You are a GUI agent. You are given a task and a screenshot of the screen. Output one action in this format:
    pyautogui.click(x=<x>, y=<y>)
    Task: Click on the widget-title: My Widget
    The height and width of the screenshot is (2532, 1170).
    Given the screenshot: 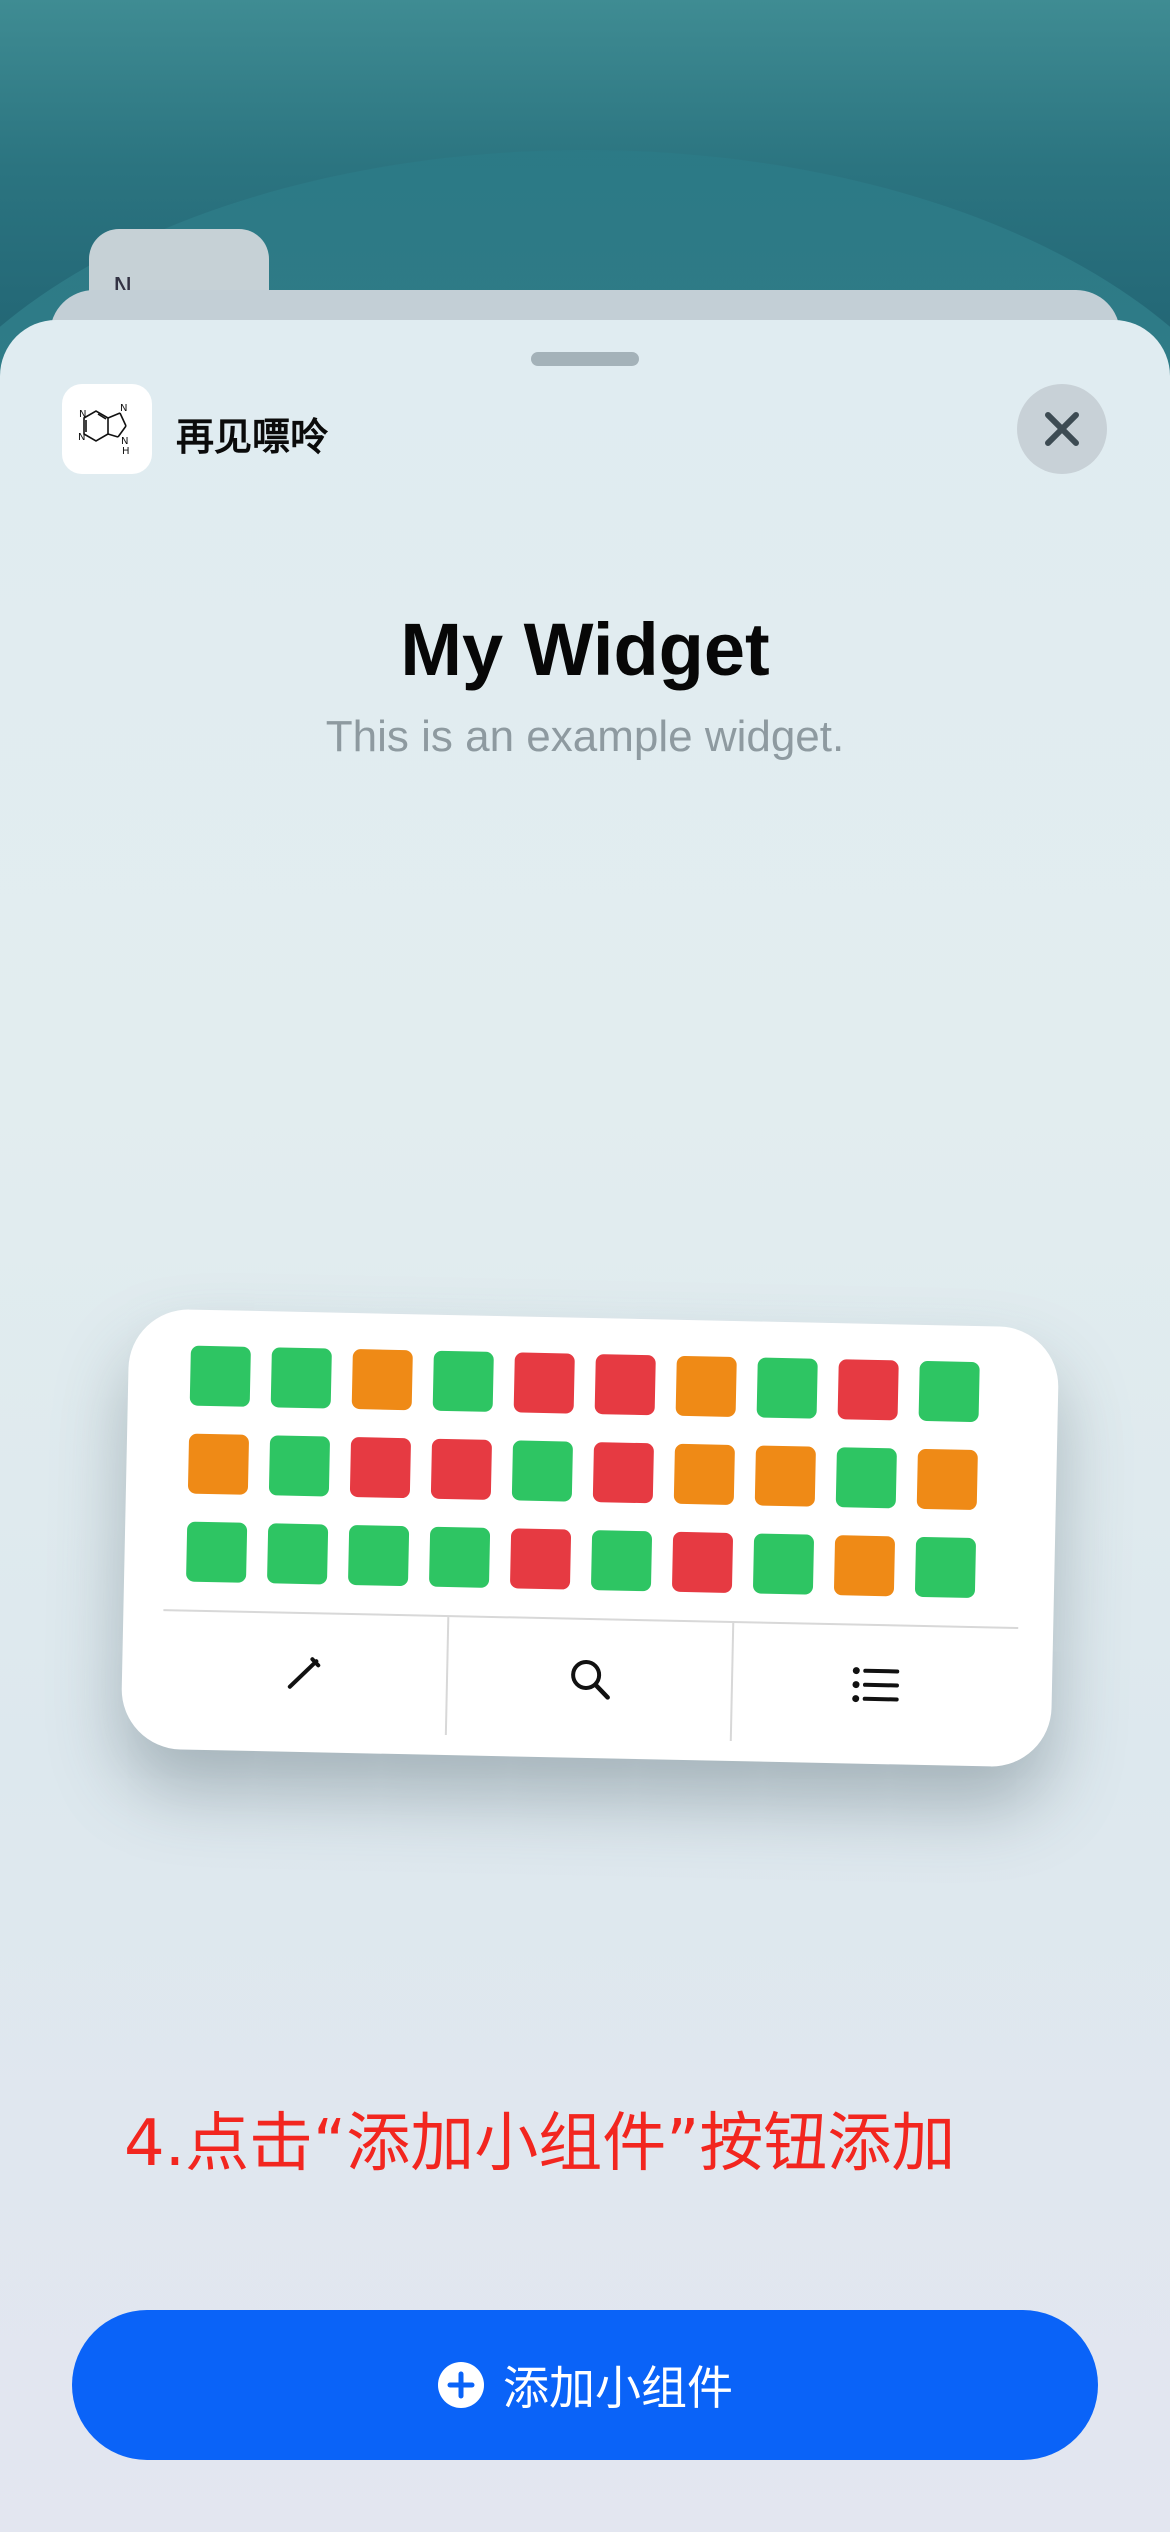 What is the action you would take?
    pyautogui.click(x=585, y=649)
    